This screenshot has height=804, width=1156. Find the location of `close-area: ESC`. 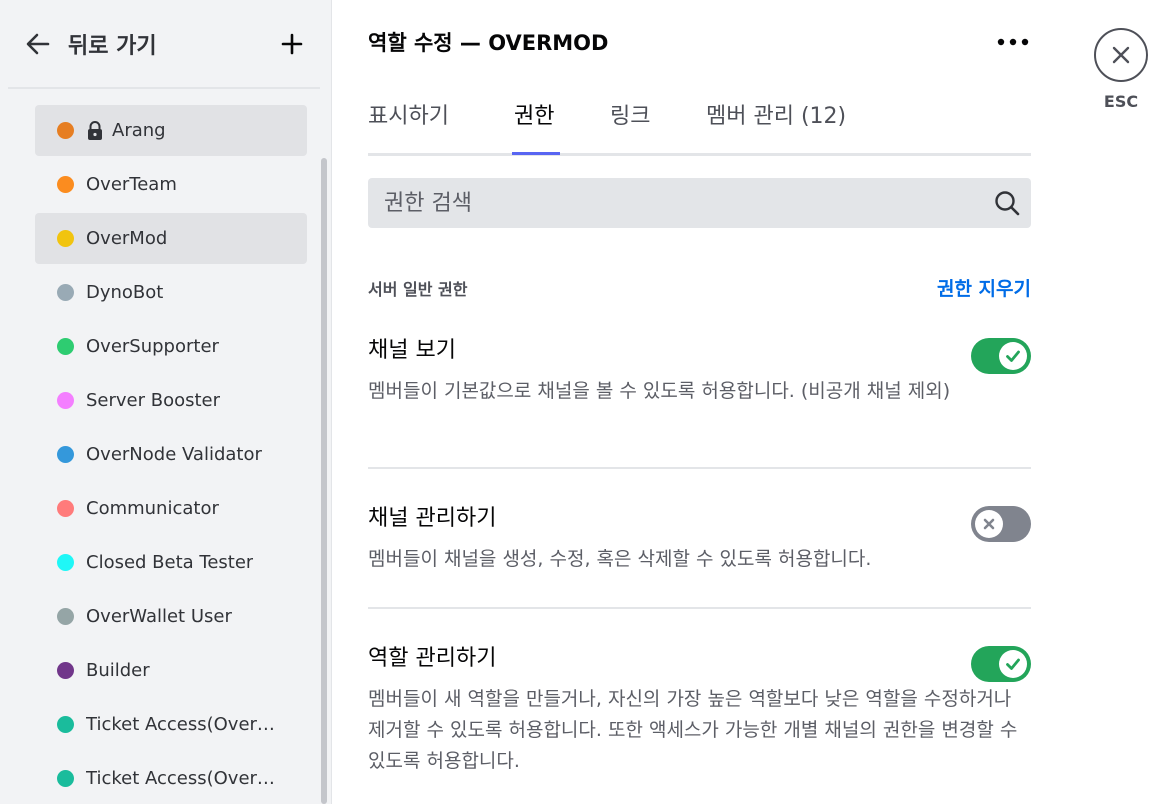

close-area: ESC is located at coordinates (1122, 69).